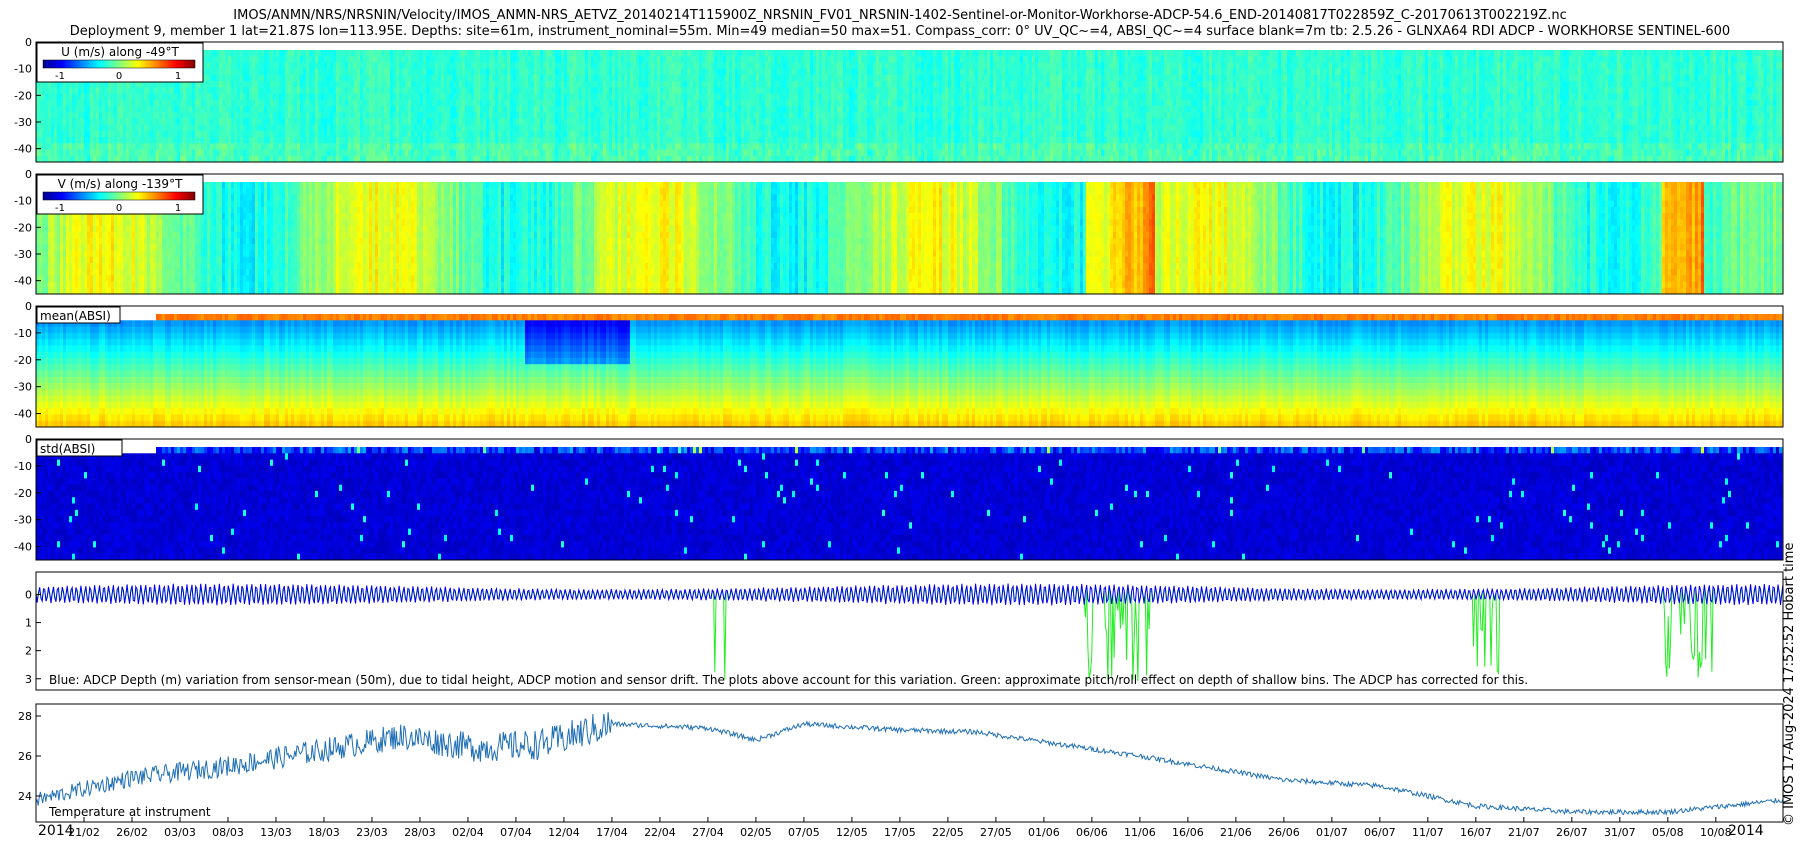 The width and height of the screenshot is (1800, 850). Describe the element at coordinates (1428, 832) in the screenshot. I see `x-tick-label: 11/07` at that location.